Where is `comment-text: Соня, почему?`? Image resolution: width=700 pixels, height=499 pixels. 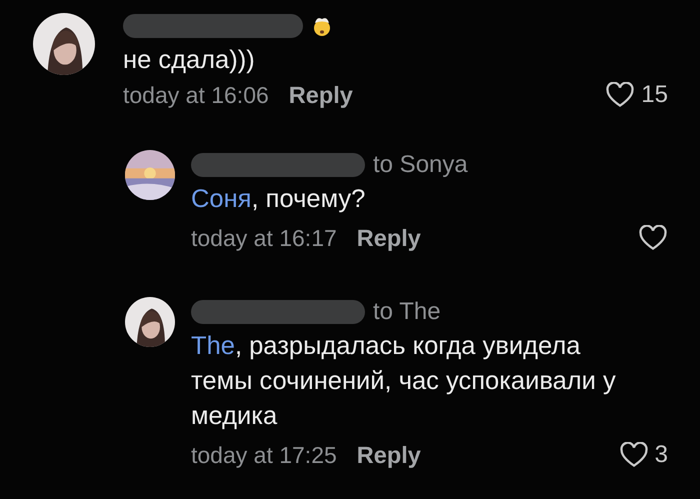
comment-text: Соня, почему? is located at coordinates (278, 199).